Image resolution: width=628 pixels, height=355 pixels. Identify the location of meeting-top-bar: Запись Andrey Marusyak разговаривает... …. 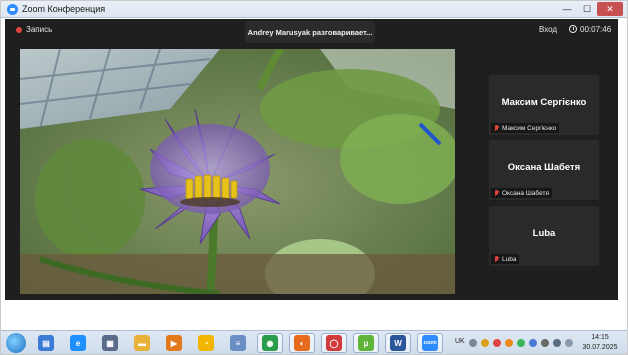
(311, 31).